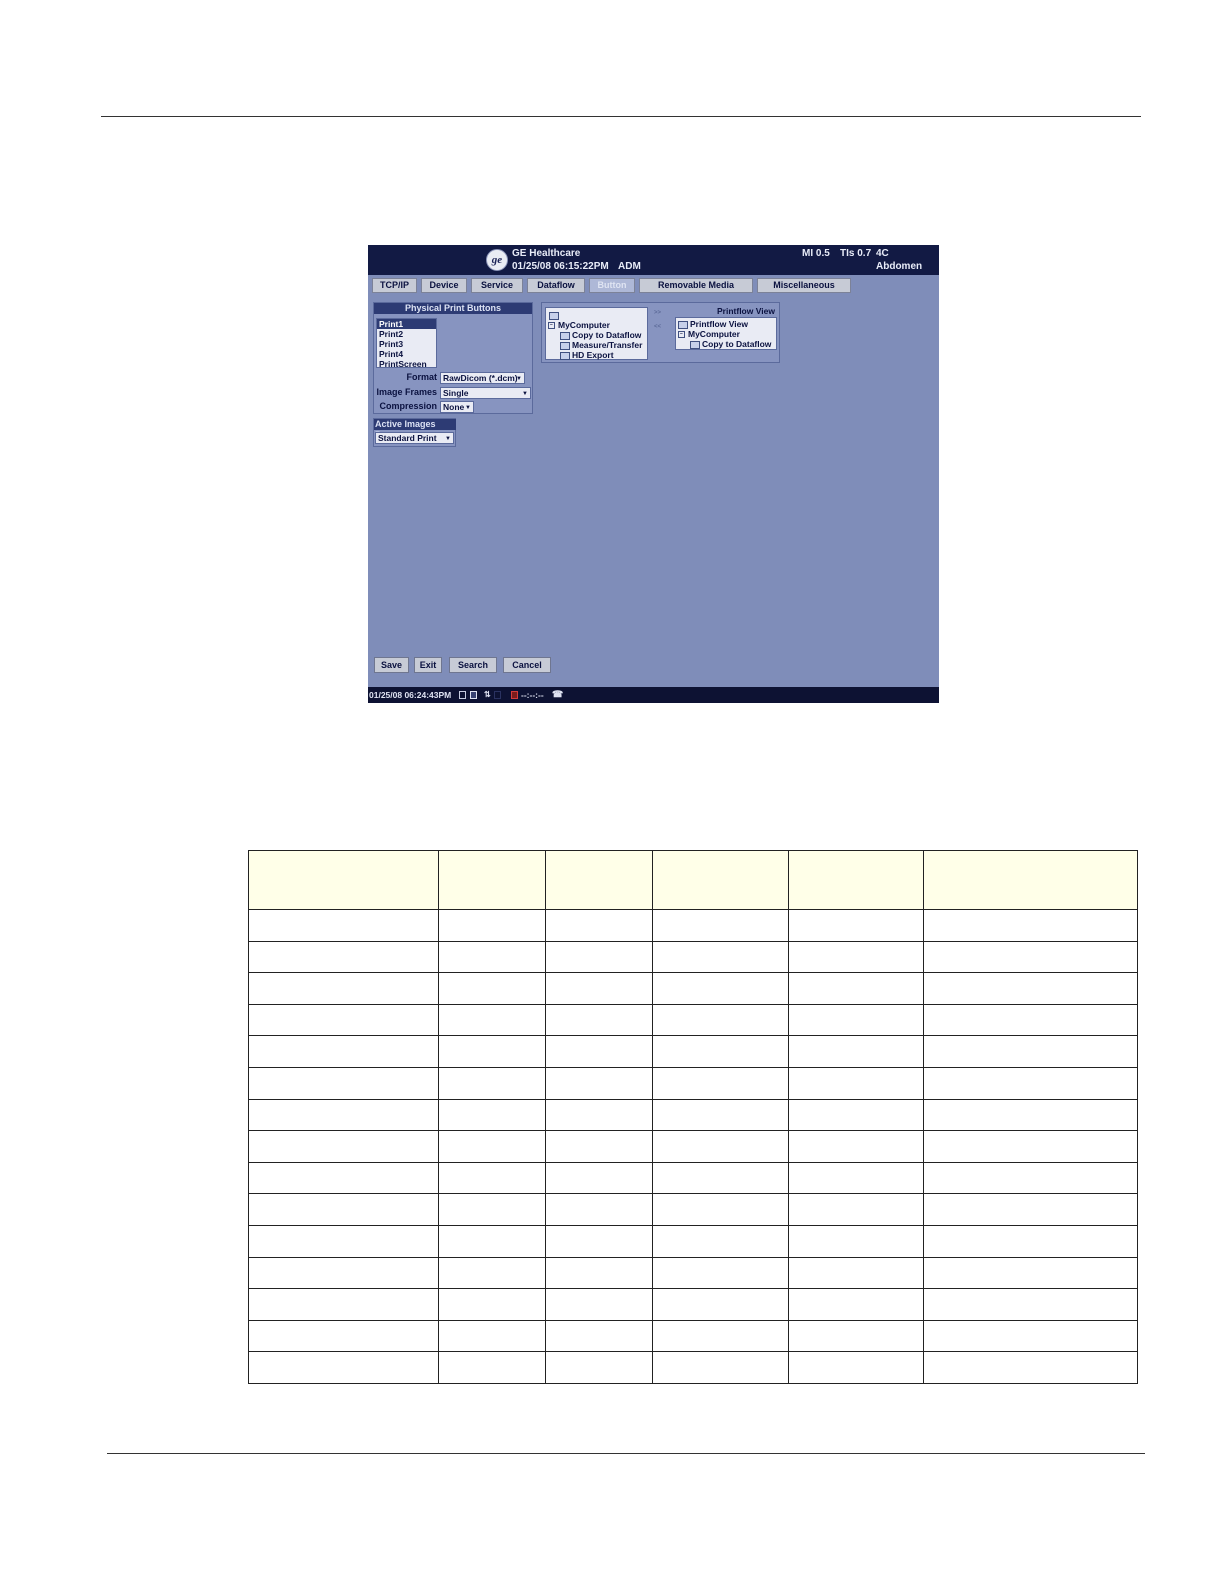  What do you see at coordinates (406, 334) in the screenshot?
I see `list-item-print2: Print2` at bounding box center [406, 334].